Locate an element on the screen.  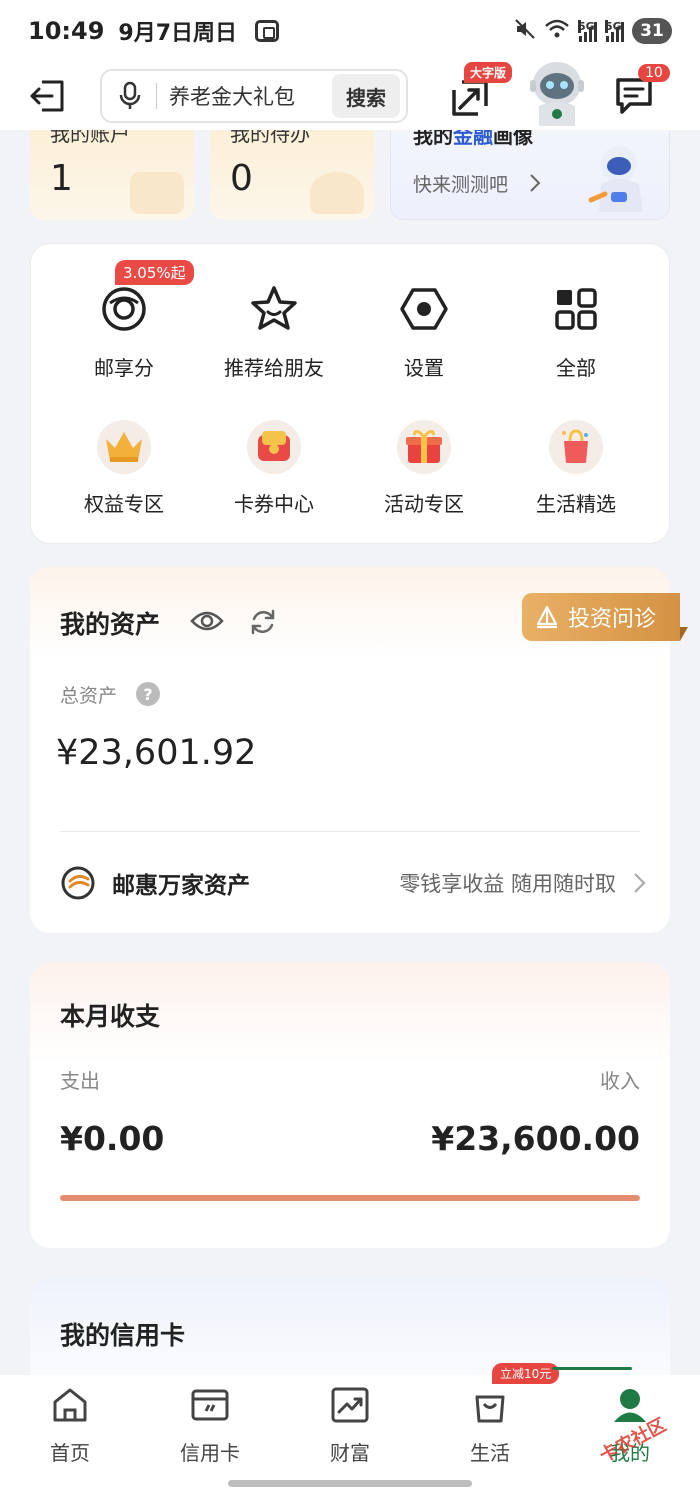
exit-button is located at coordinates (48, 96).